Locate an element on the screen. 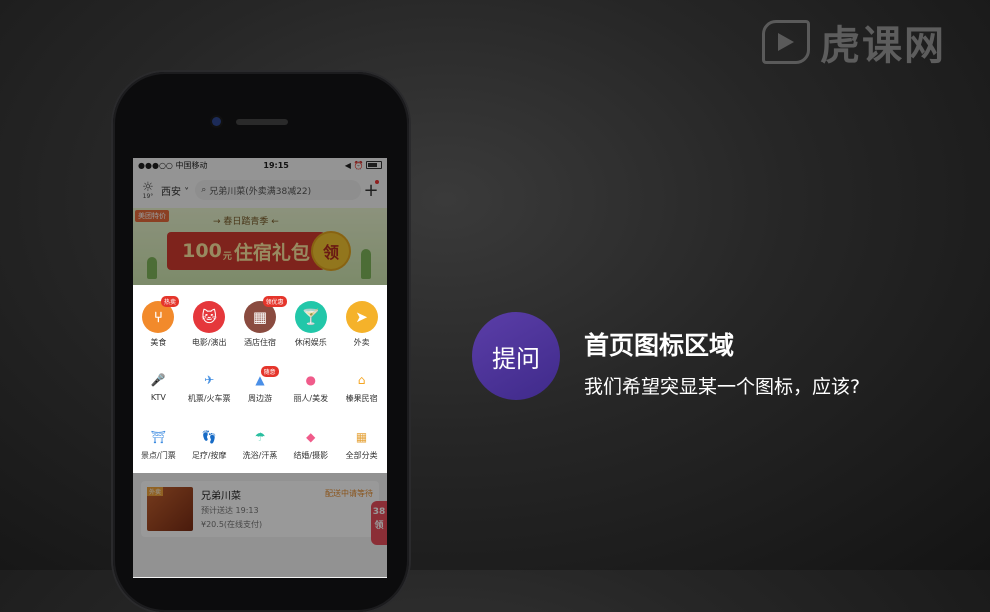 The width and height of the screenshot is (990, 612). order-status: 配送中请等待 is located at coordinates (349, 493).